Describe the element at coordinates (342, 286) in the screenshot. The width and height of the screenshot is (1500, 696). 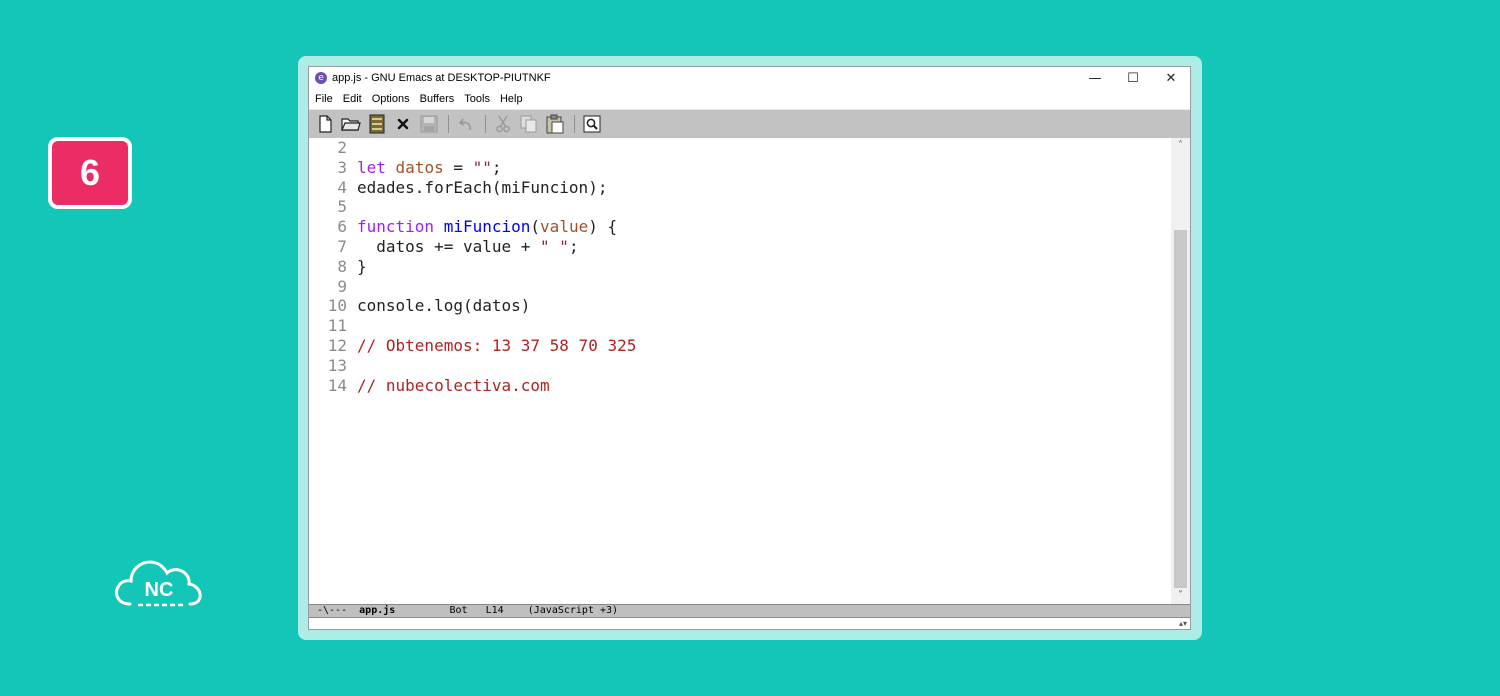
I see `line-number: 9` at that location.